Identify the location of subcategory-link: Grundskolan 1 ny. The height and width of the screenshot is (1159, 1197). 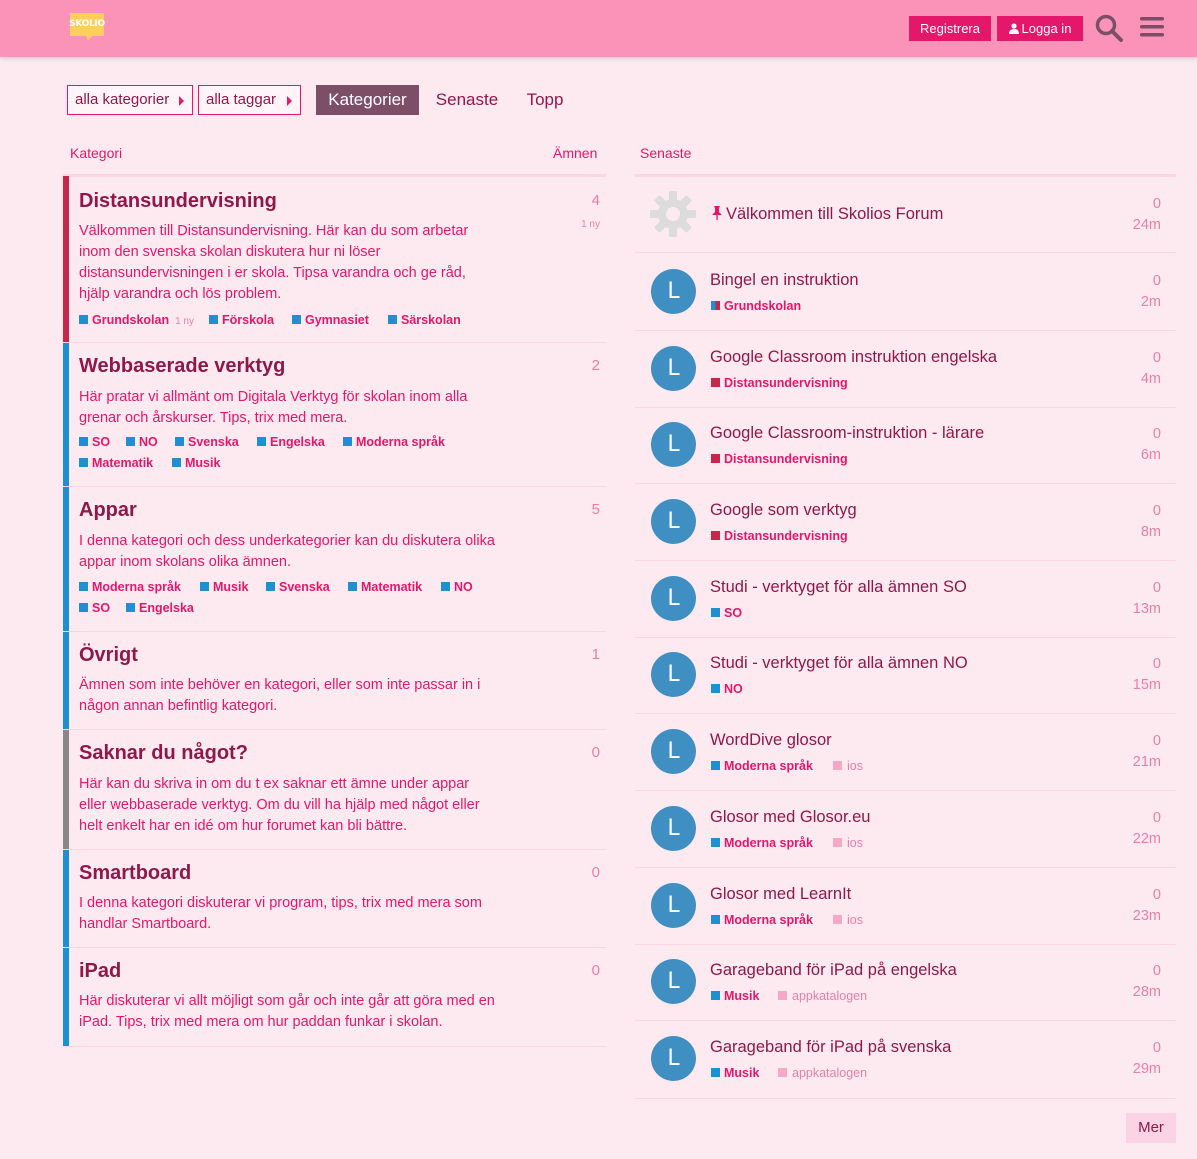
(136, 320).